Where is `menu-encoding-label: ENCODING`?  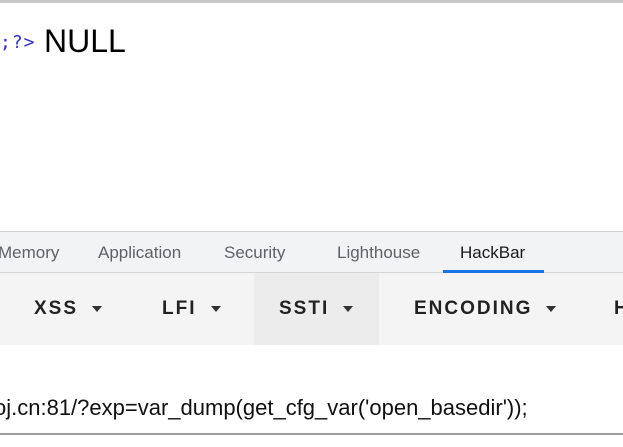 menu-encoding-label: ENCODING is located at coordinates (473, 308).